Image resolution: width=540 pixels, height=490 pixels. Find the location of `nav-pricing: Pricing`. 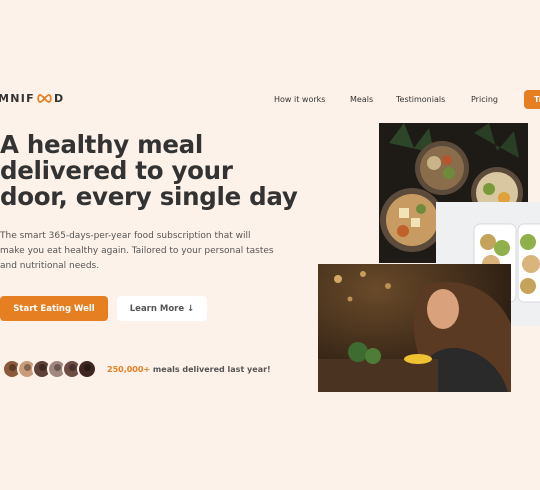

nav-pricing: Pricing is located at coordinates (484, 99).